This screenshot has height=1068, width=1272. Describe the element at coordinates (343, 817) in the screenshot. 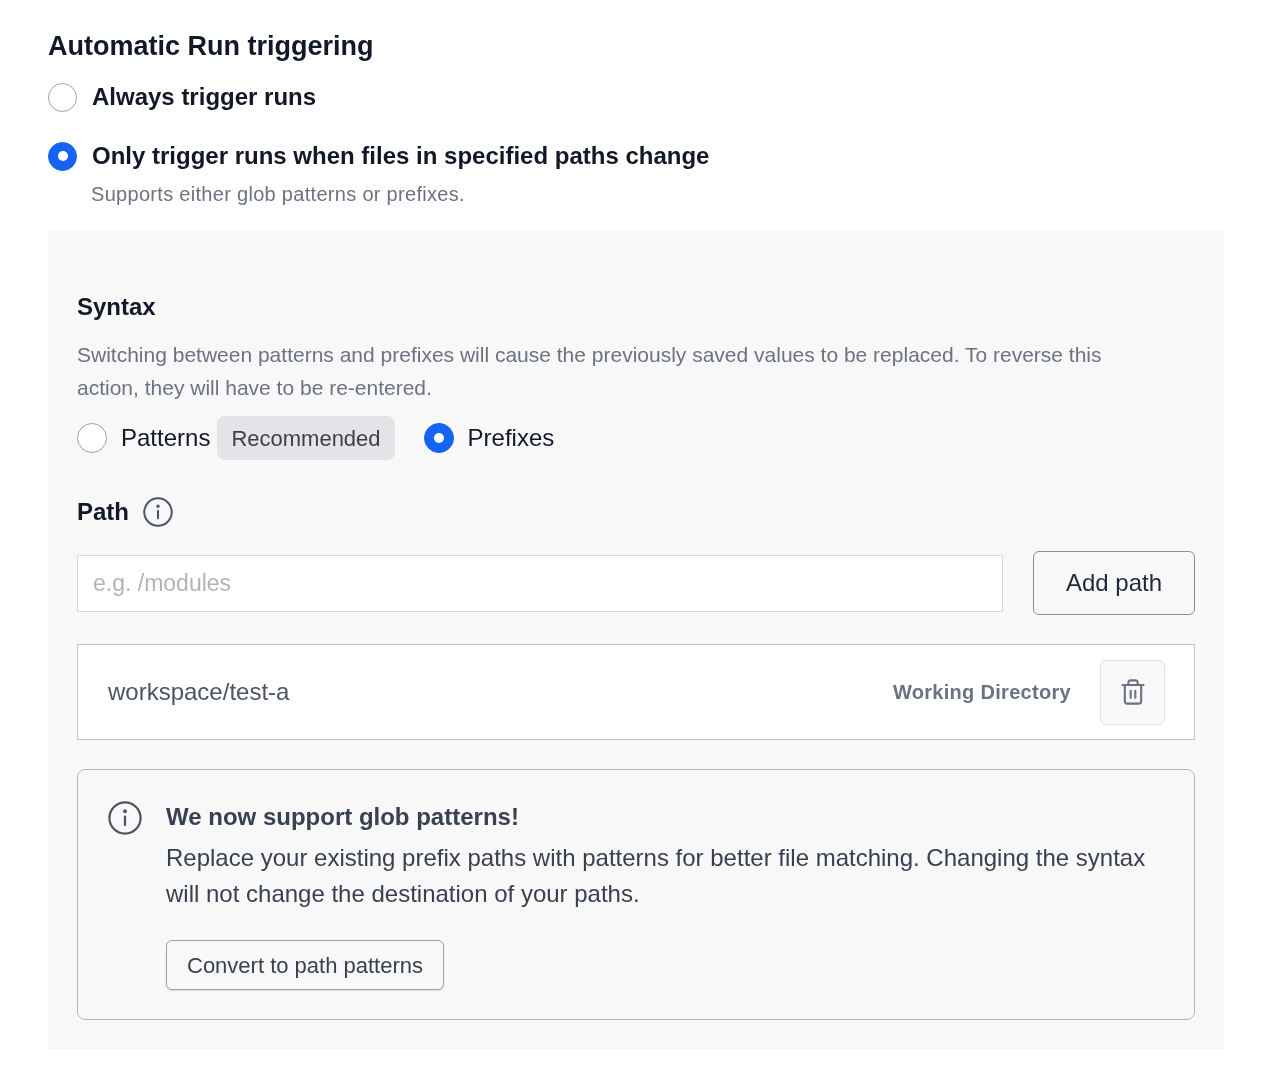

I see `notice-title: We now support glob patterns!` at that location.